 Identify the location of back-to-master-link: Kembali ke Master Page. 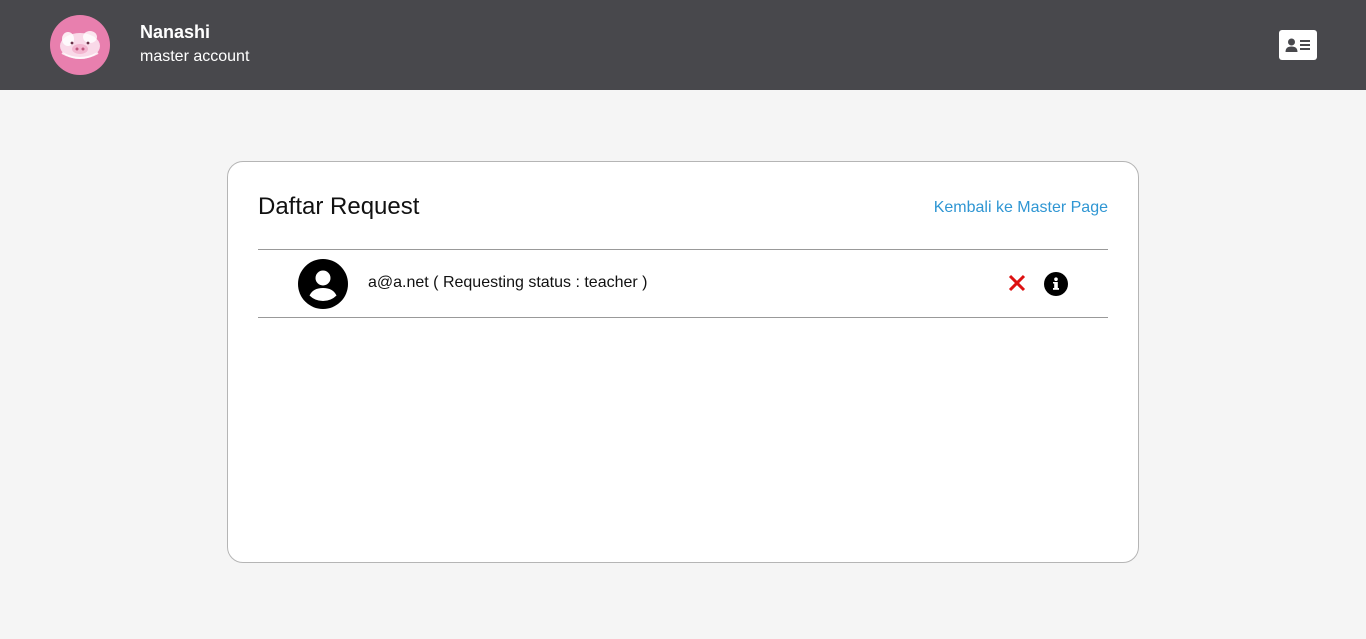
(1021, 208).